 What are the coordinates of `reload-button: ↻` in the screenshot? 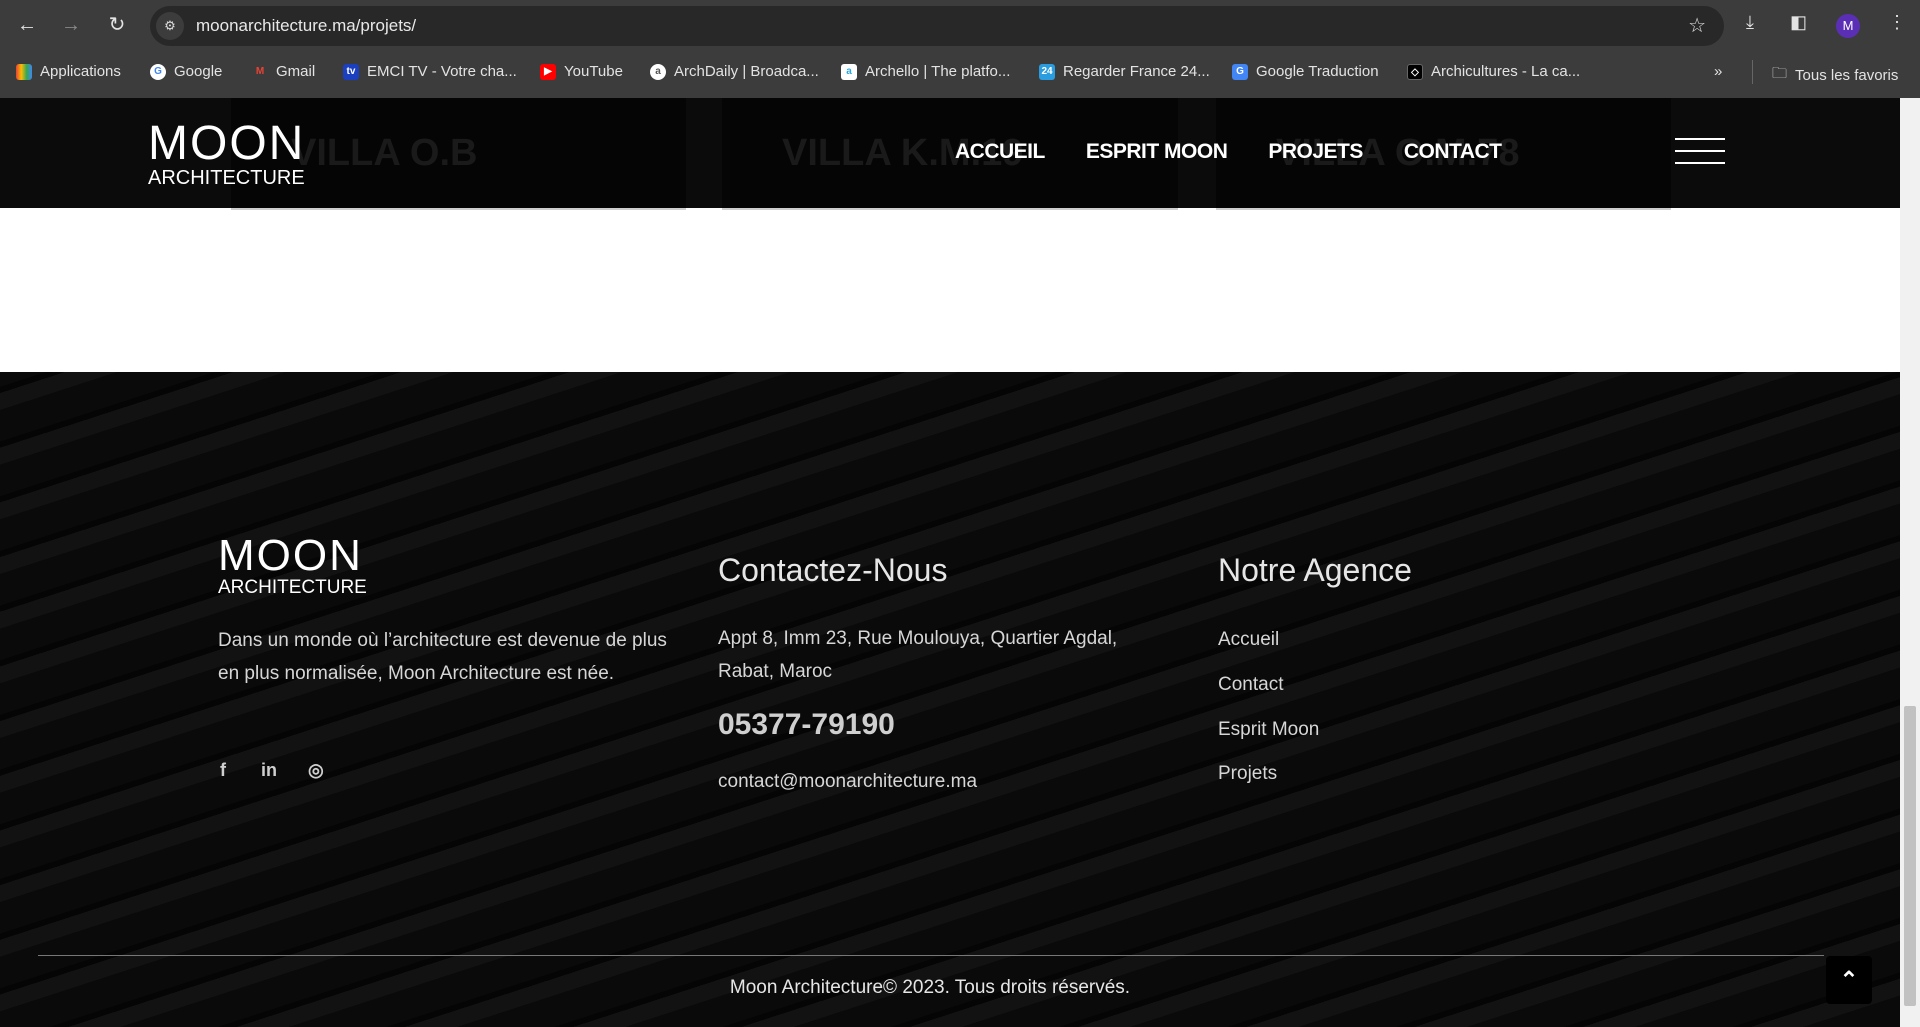 It's located at (117, 25).